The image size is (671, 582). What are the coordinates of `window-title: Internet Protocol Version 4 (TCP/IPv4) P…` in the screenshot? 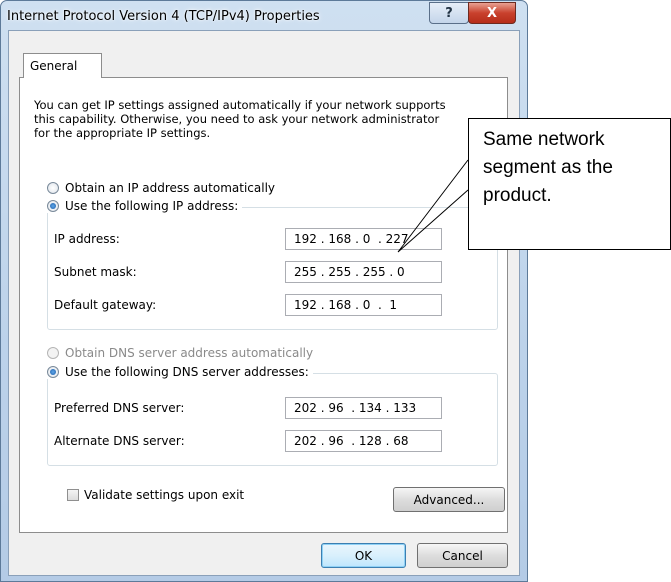 It's located at (163, 16).